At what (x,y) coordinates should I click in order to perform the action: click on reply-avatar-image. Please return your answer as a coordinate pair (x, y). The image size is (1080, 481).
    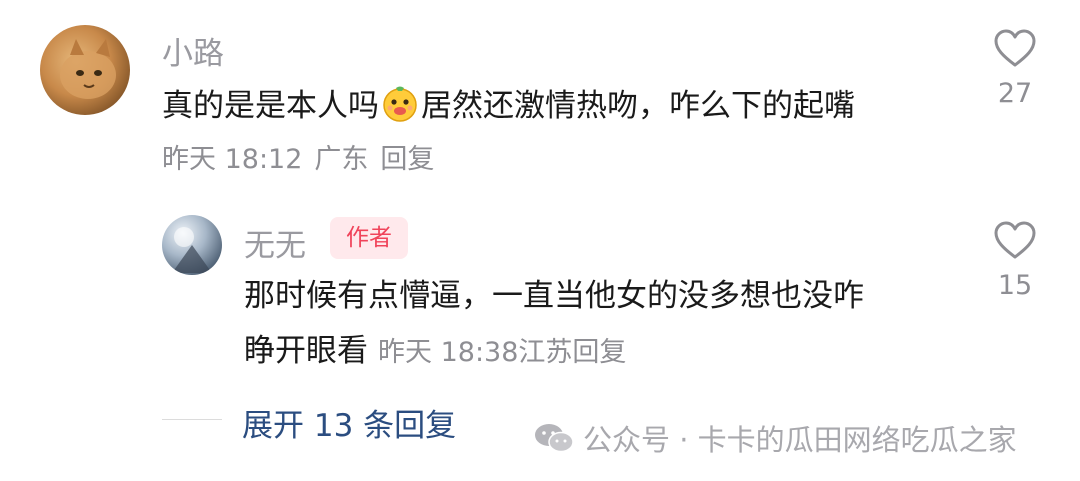
    Looking at the image, I should click on (192, 250).